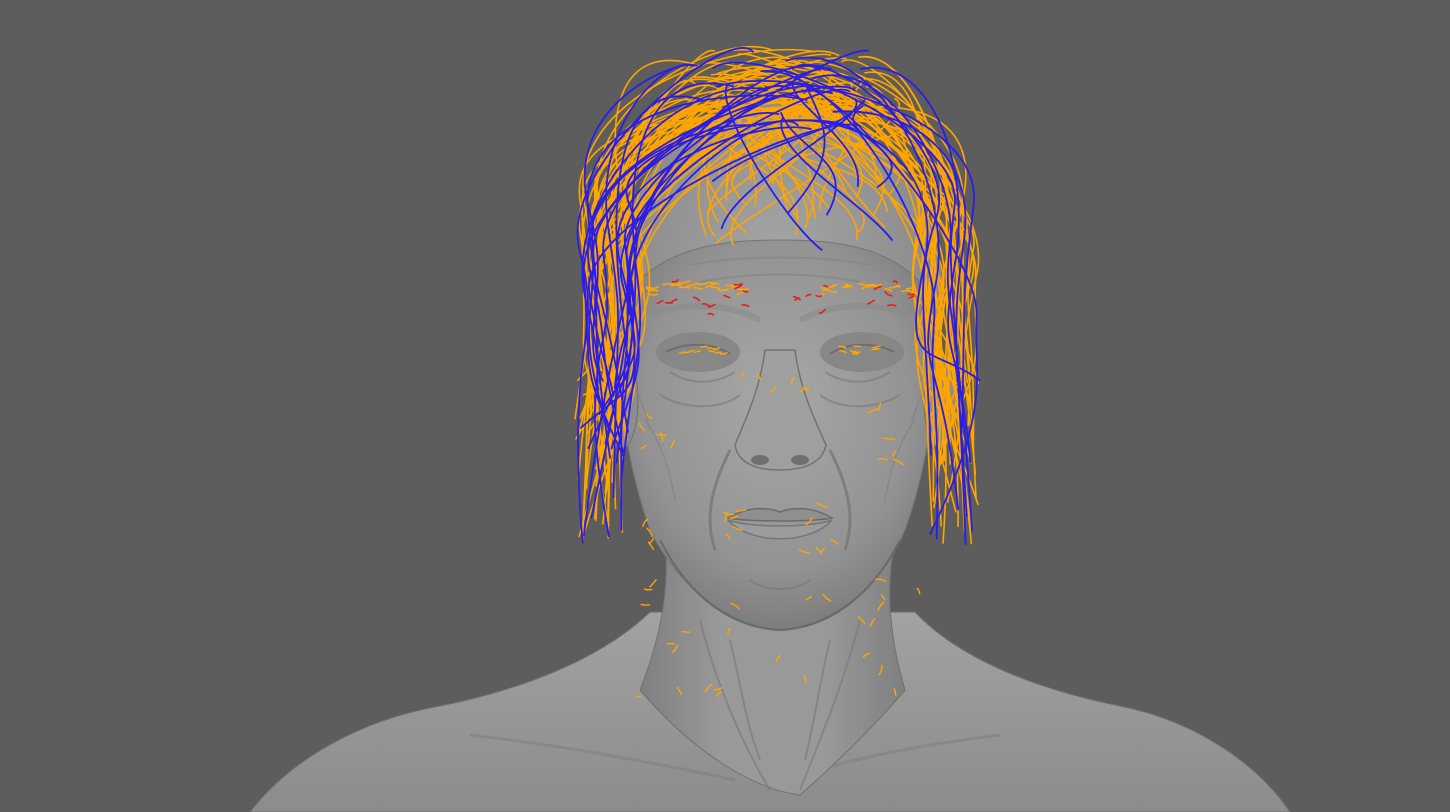 The image size is (1450, 812). Describe the element at coordinates (760, 460) in the screenshot. I see `left-nostril` at that location.